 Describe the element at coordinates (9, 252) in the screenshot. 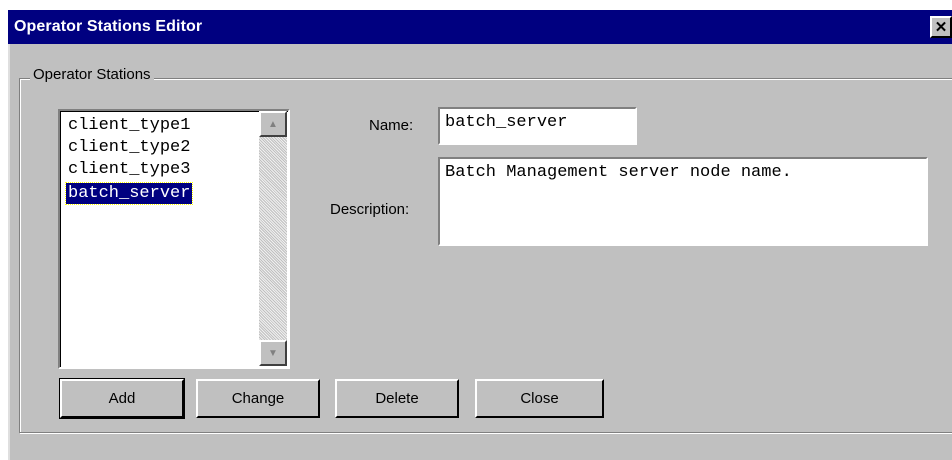

I see `window-left-border-inner` at that location.